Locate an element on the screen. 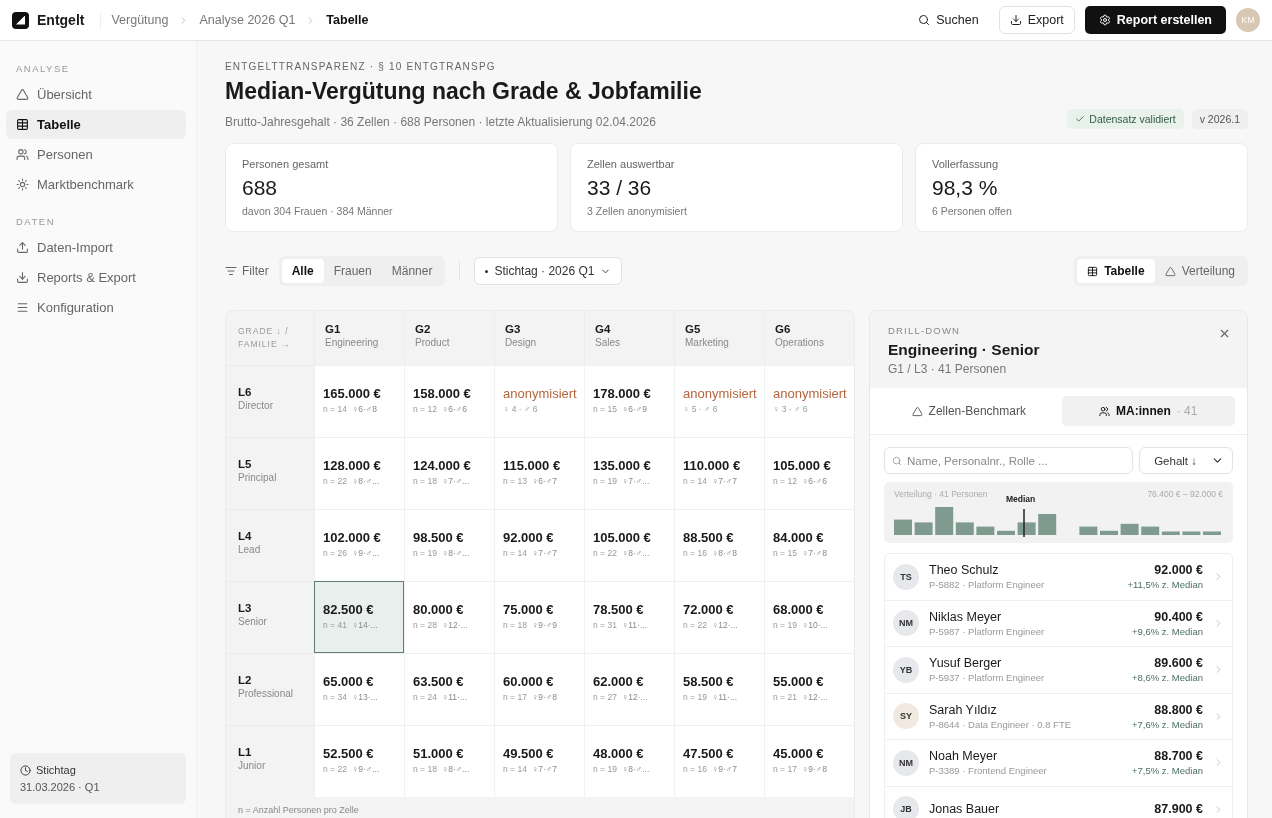  person-avatar: NM is located at coordinates (906, 762).